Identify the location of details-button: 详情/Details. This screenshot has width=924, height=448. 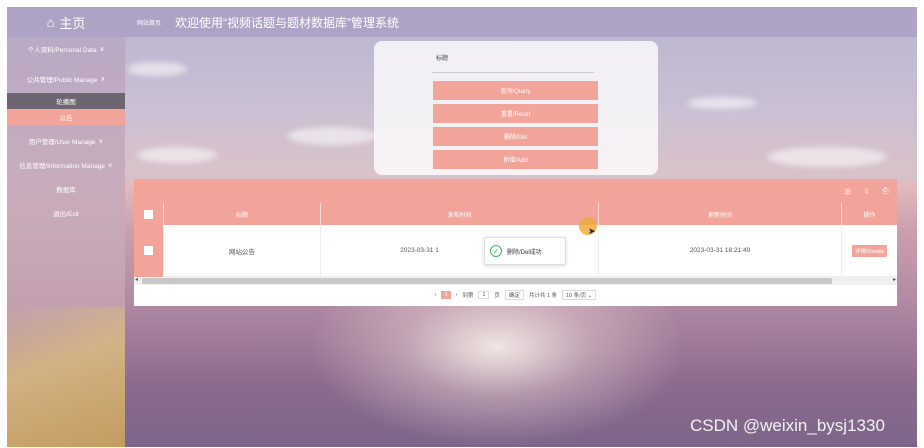
(869, 250).